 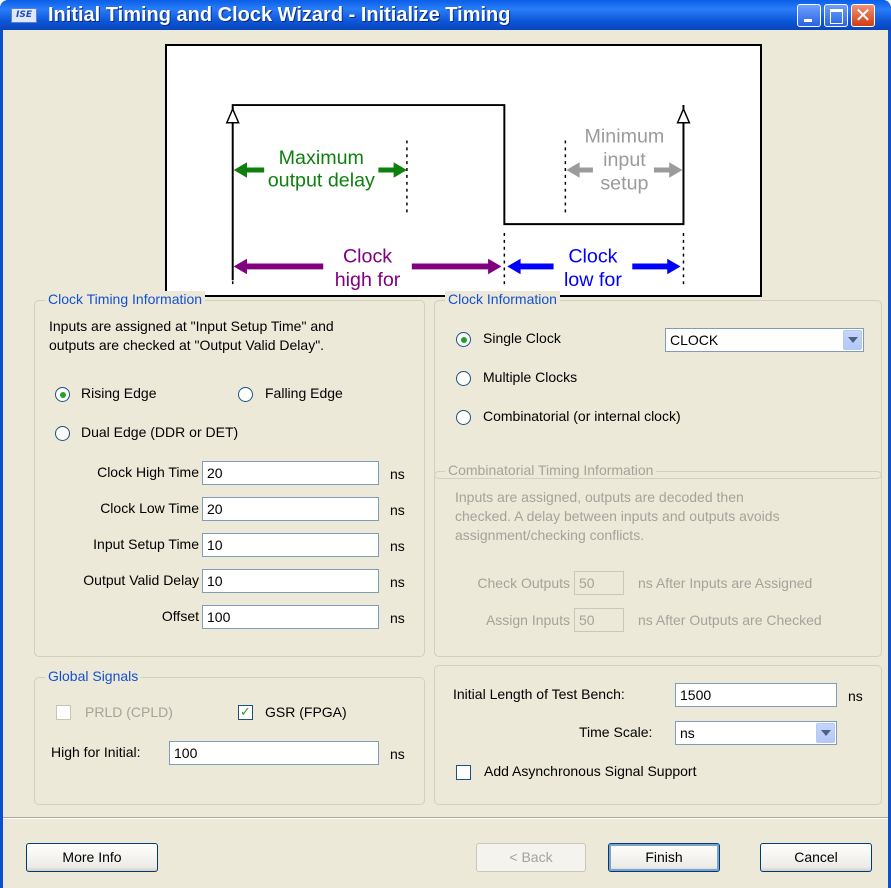 I want to click on high-for-initial-input: 100, so click(x=274, y=753).